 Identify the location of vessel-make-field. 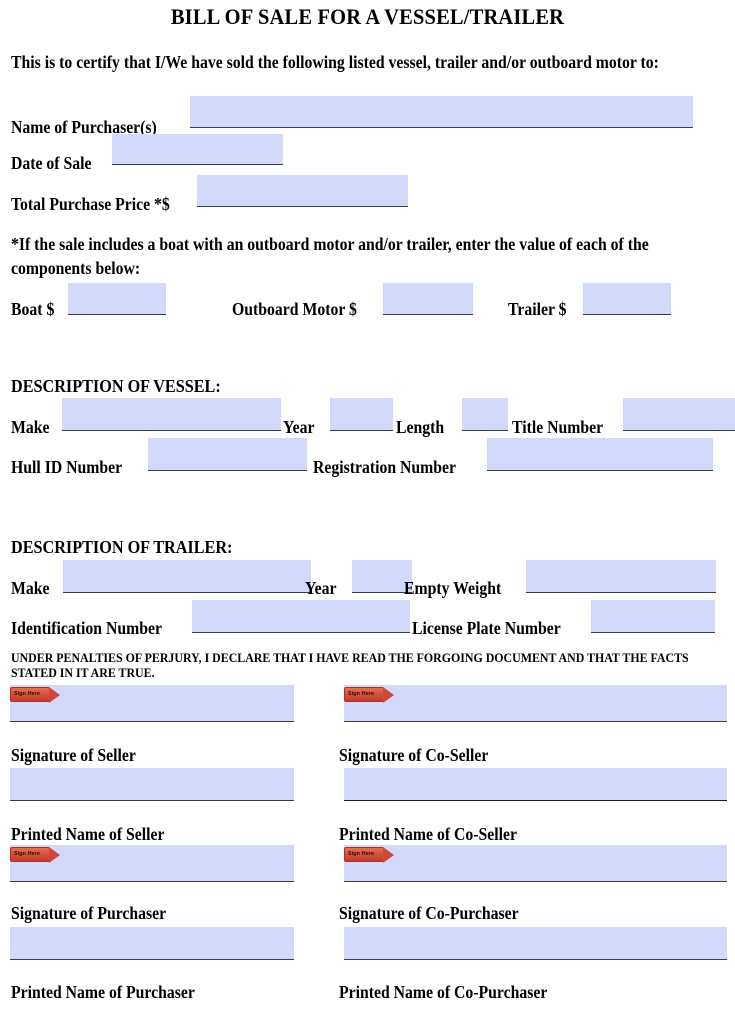
(171, 414).